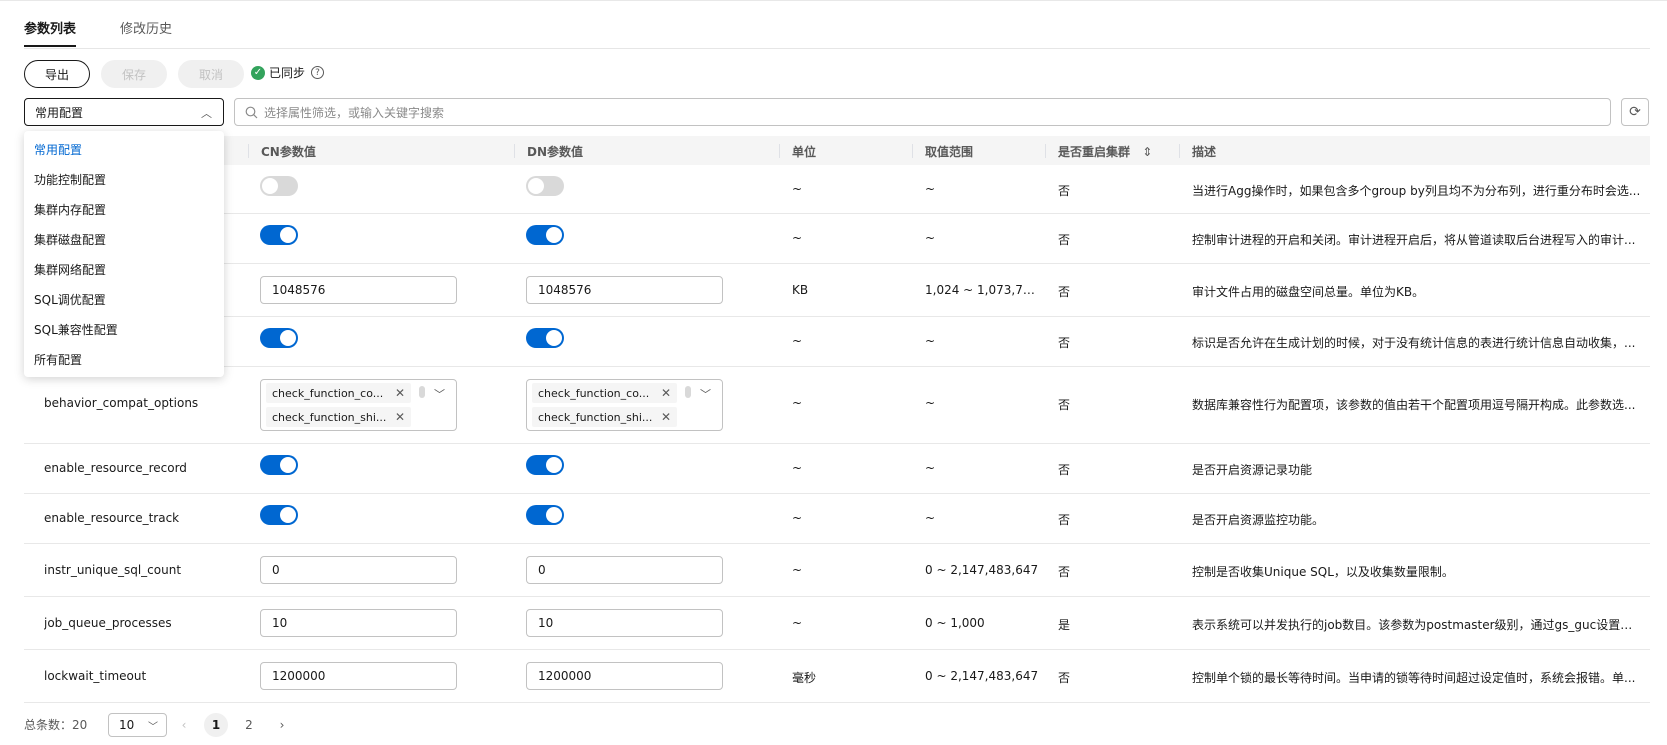 Image resolution: width=1667 pixels, height=745 pixels. Describe the element at coordinates (1323, 572) in the screenshot. I see `description-value: 控制是否收集Unique SQL，以及收集数量限制。` at that location.